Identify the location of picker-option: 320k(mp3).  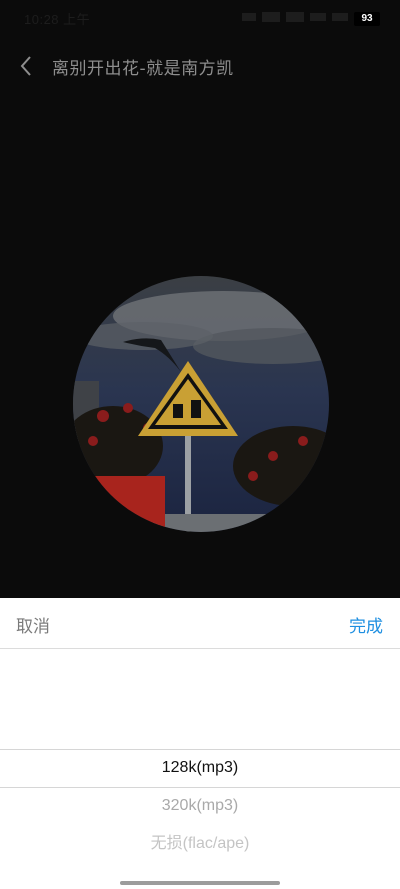
(200, 806).